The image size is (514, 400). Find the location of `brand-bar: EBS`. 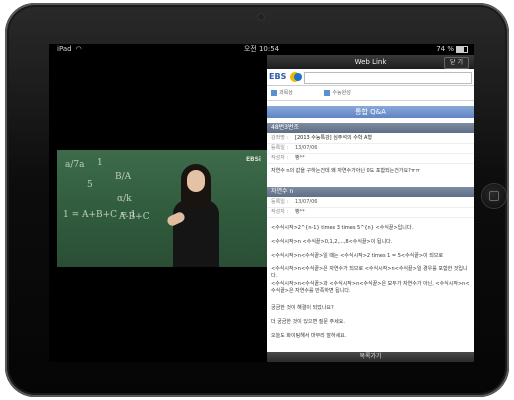

brand-bar: EBS is located at coordinates (370, 77).